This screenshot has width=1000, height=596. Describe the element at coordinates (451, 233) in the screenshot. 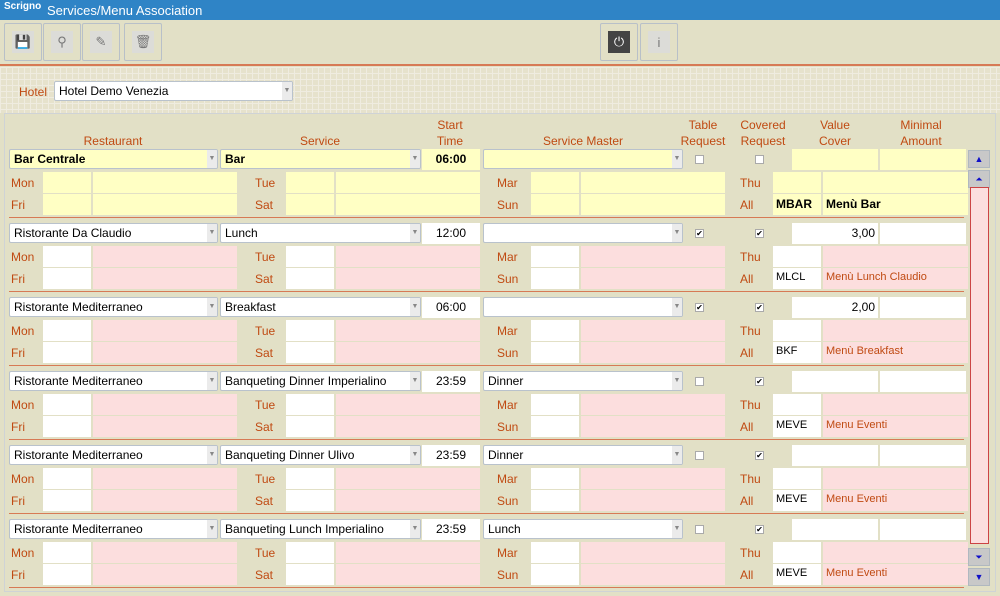

I see `start-time-field: 12:00` at that location.